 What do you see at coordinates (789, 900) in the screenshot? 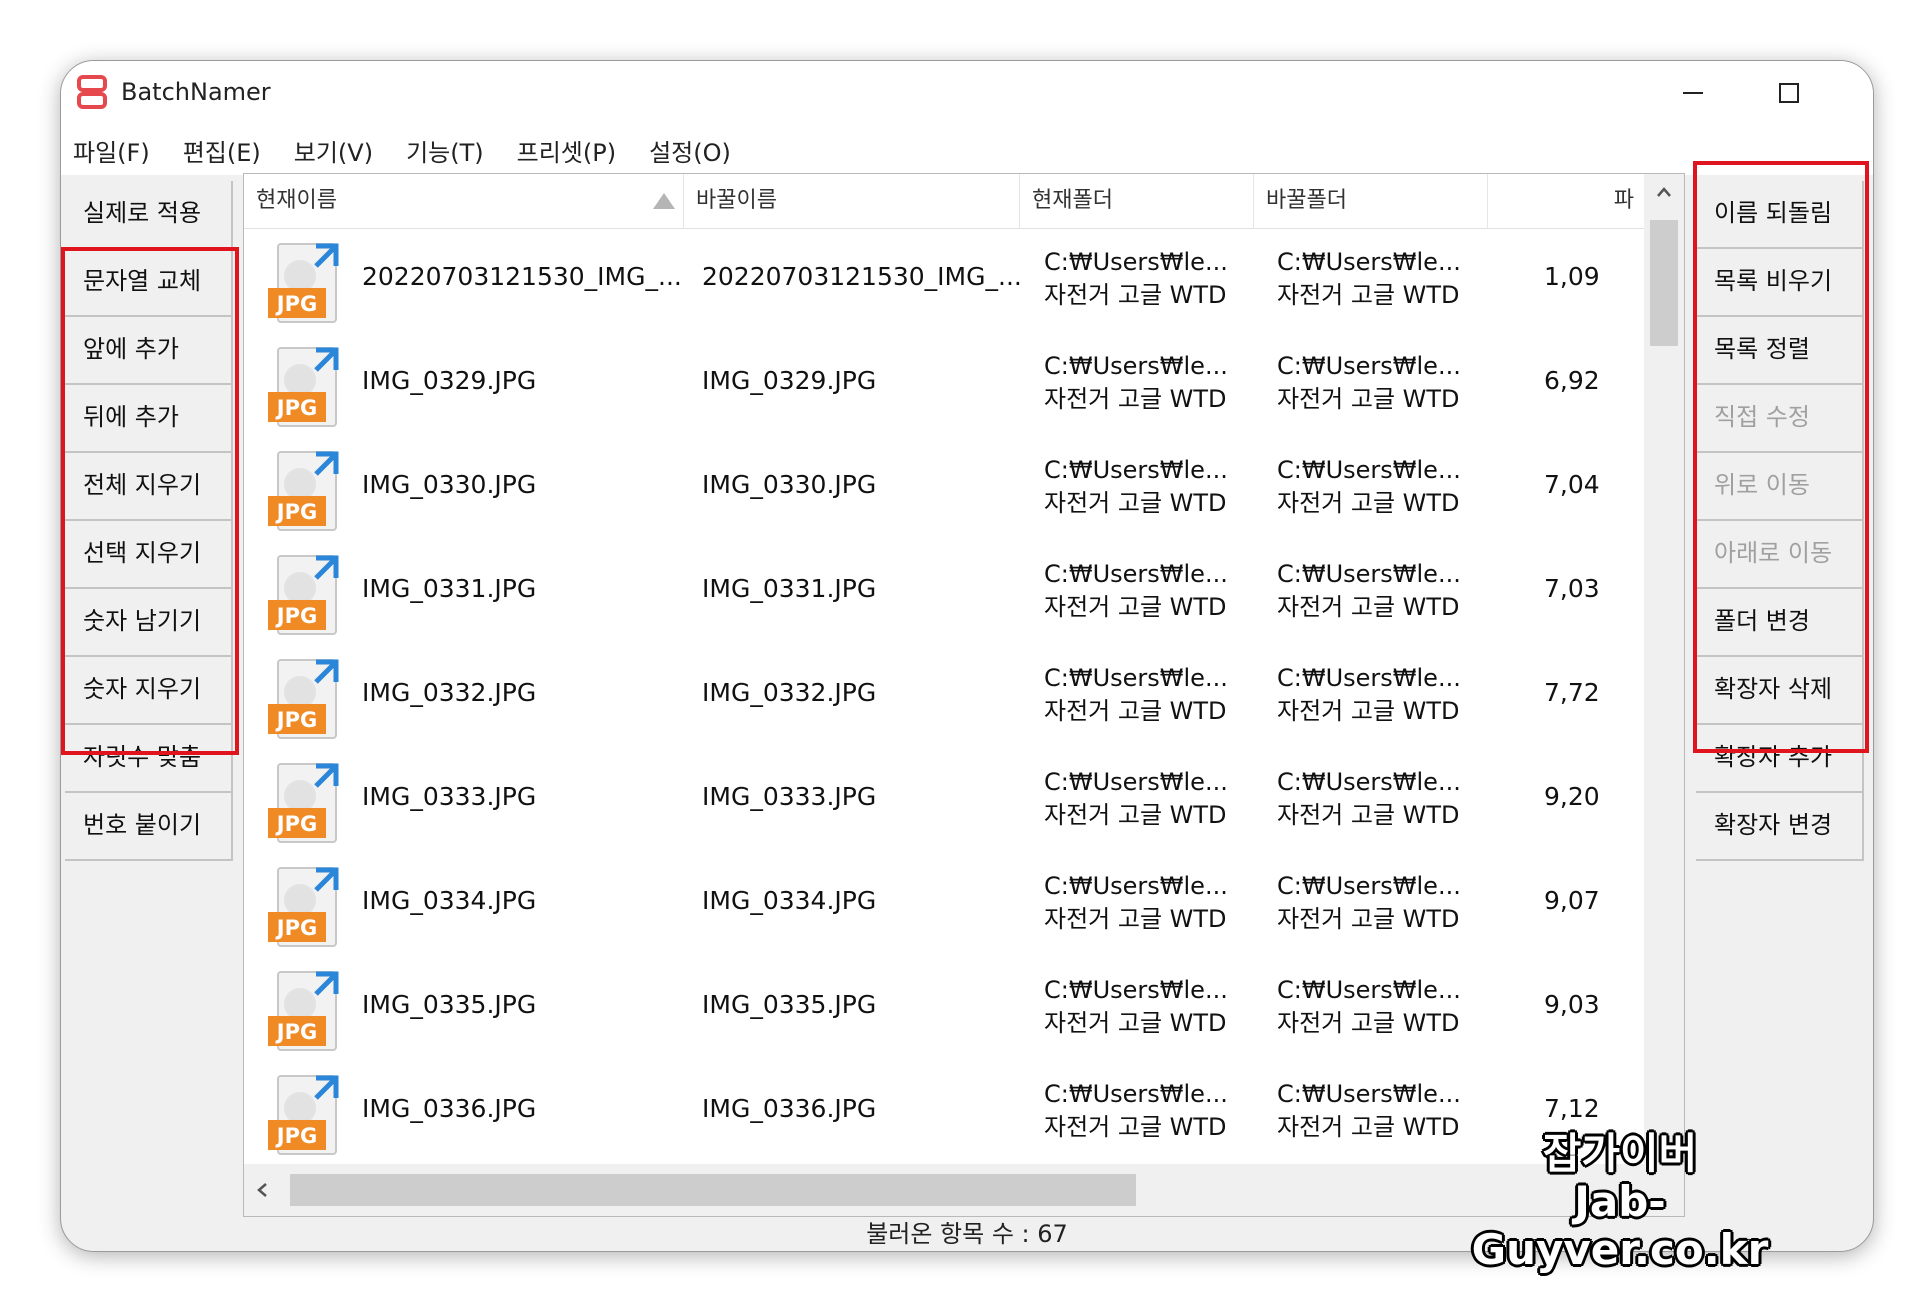
I see `new-name-cell: IMG_0334.JPG` at bounding box center [789, 900].